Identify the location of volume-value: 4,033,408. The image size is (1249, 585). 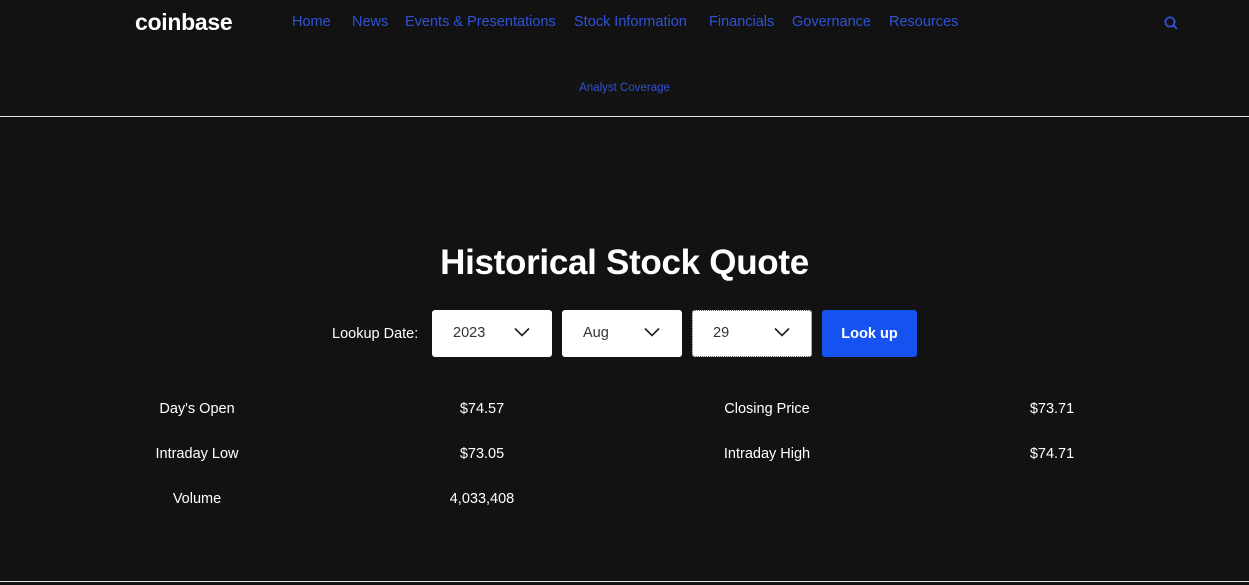
(482, 499).